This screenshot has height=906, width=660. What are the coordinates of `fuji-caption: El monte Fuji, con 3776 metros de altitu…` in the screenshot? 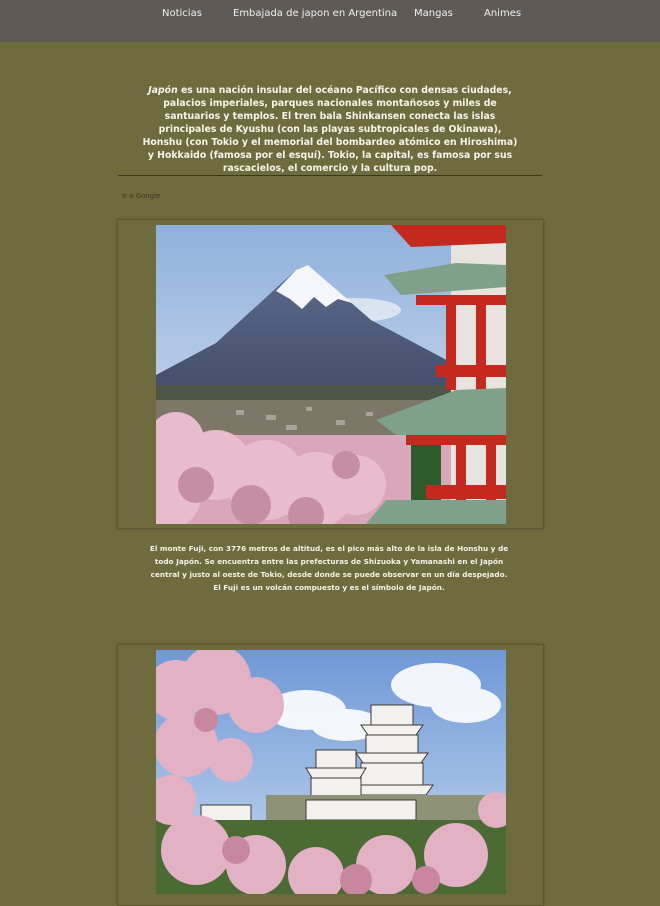 It's located at (329, 568).